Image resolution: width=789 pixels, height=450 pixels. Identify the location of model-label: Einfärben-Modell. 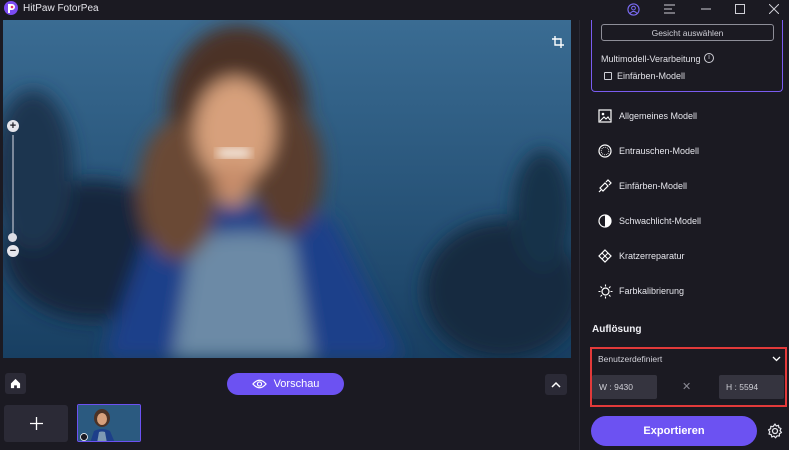
(653, 186).